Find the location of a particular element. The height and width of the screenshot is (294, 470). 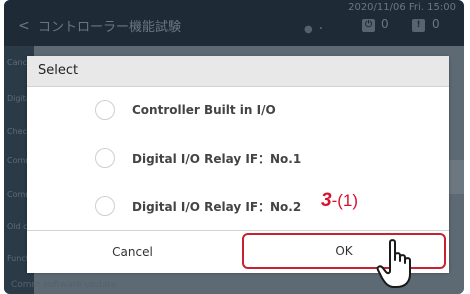

step-suffix: -(1) is located at coordinates (345, 200).